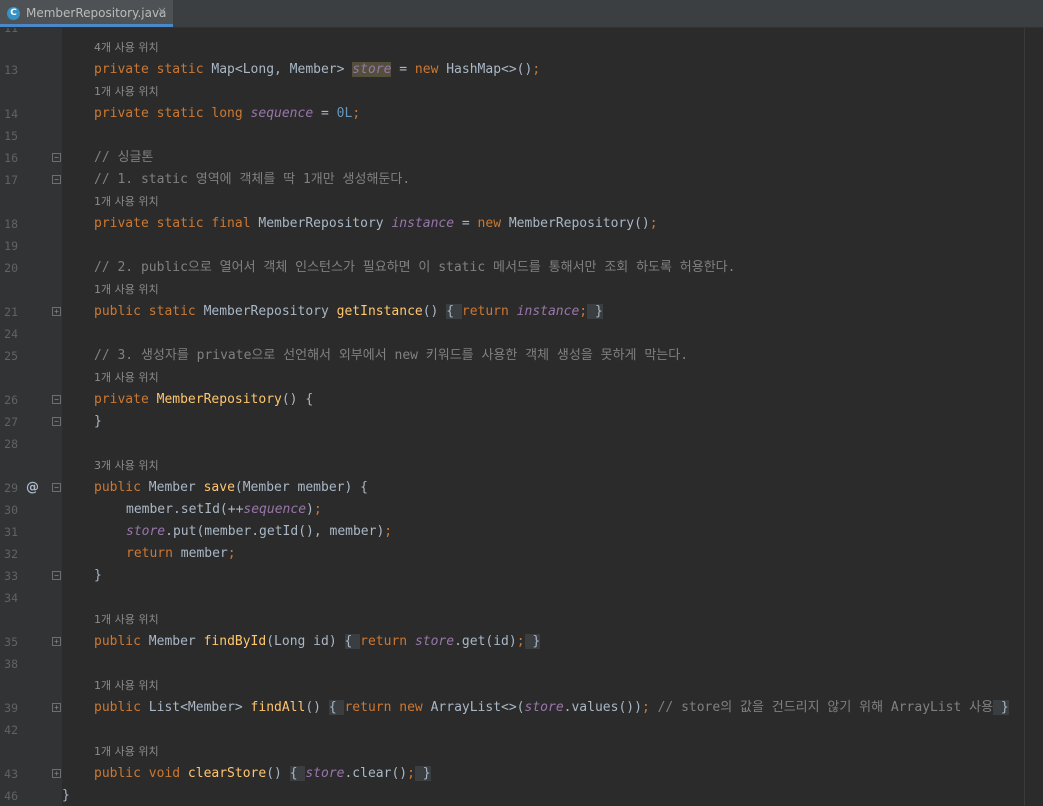  I want to click on line-number: 39, so click(11, 708).